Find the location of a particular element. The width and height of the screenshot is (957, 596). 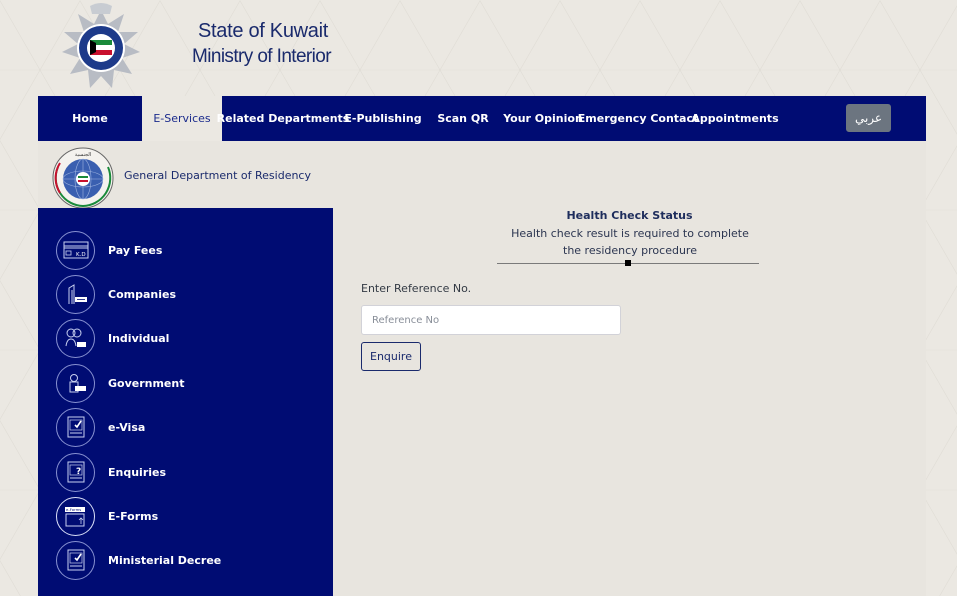

sidebar-label: Individual is located at coordinates (139, 338).